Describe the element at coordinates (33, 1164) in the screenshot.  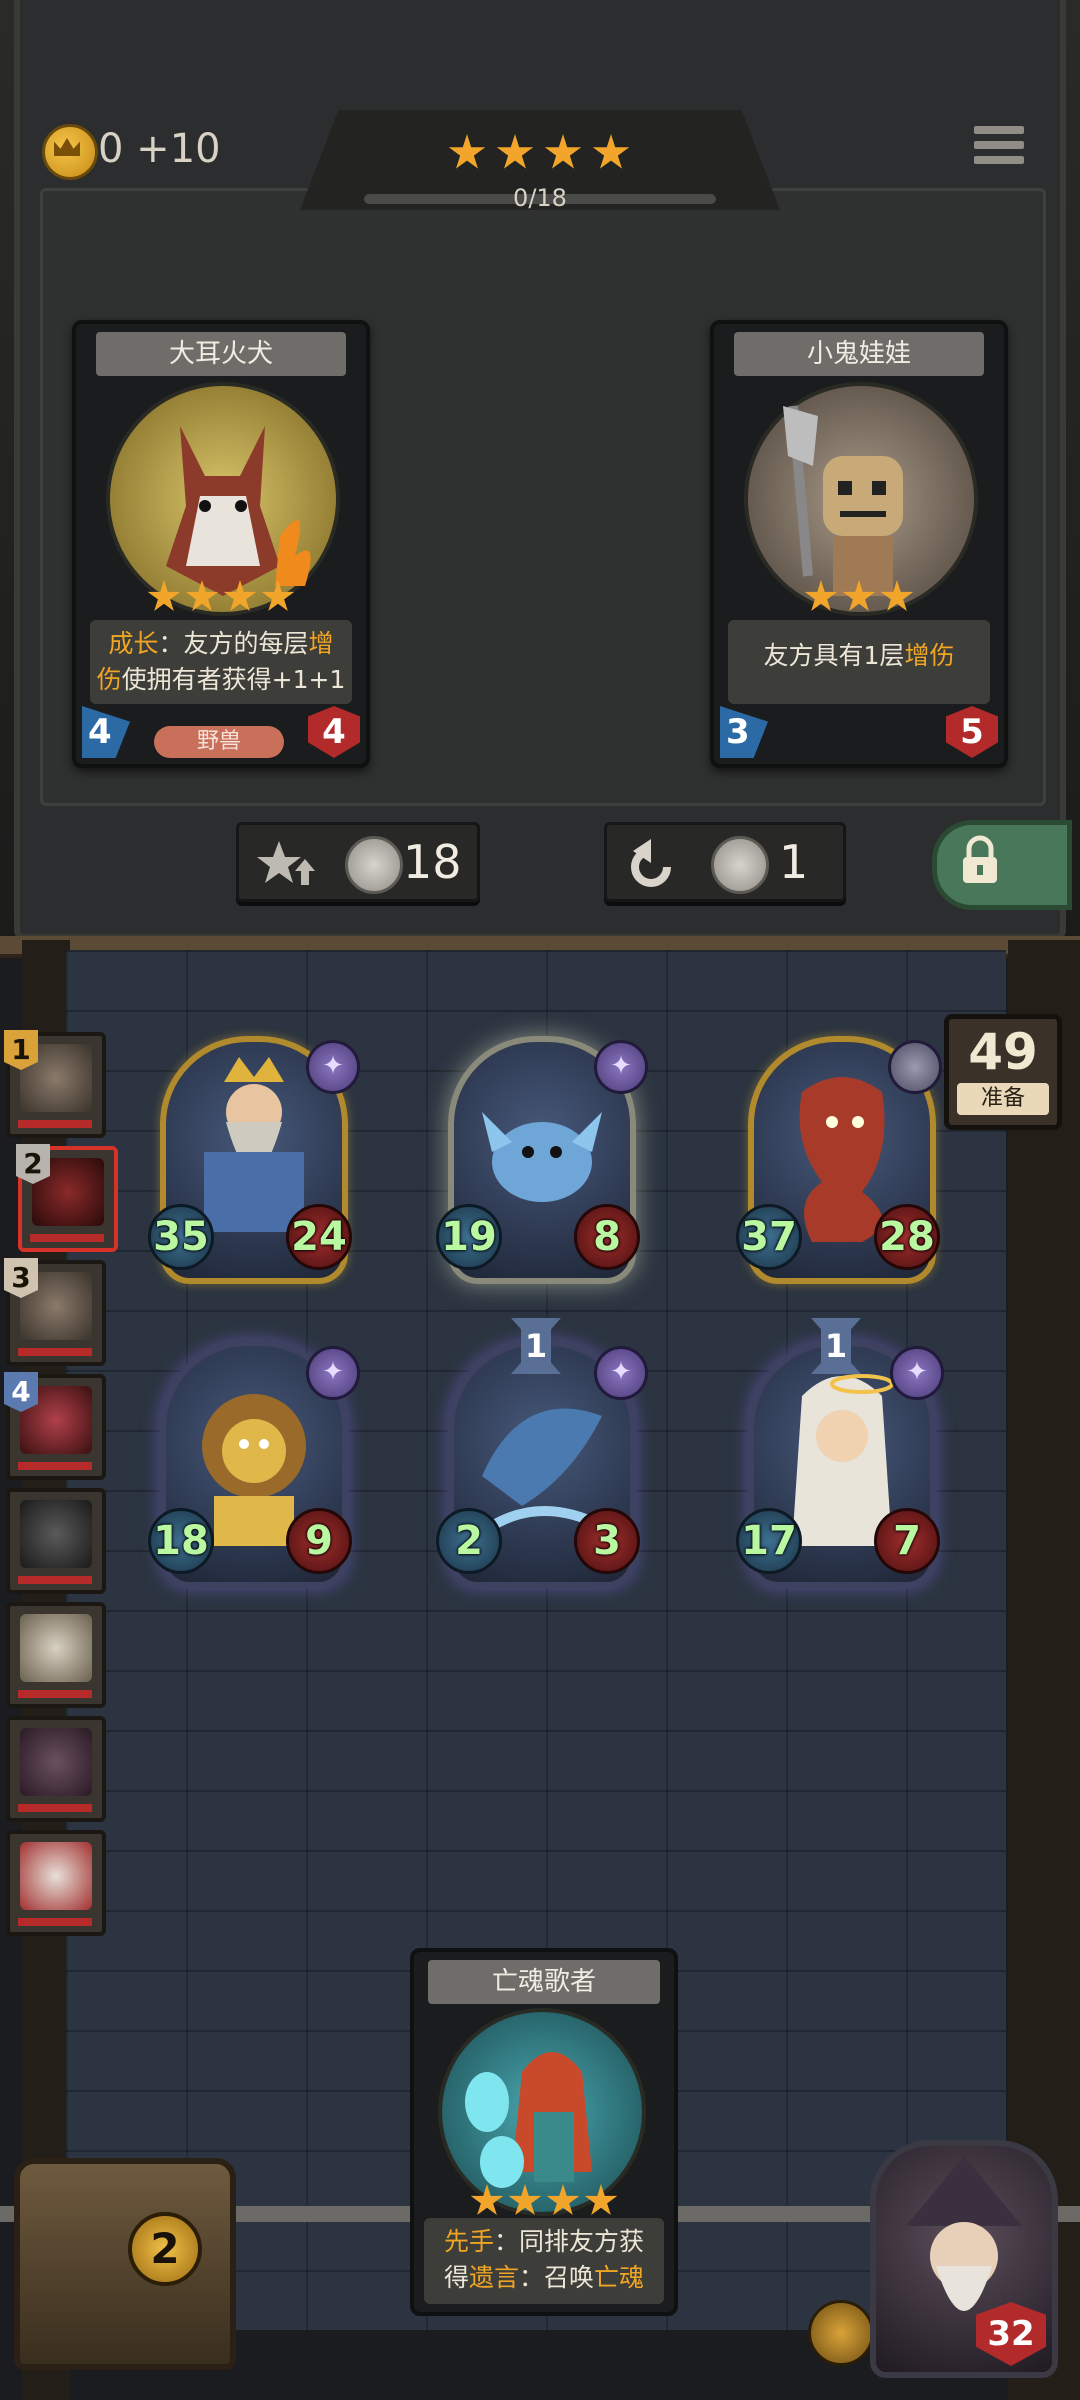
I see `opponent-rank: 2` at that location.